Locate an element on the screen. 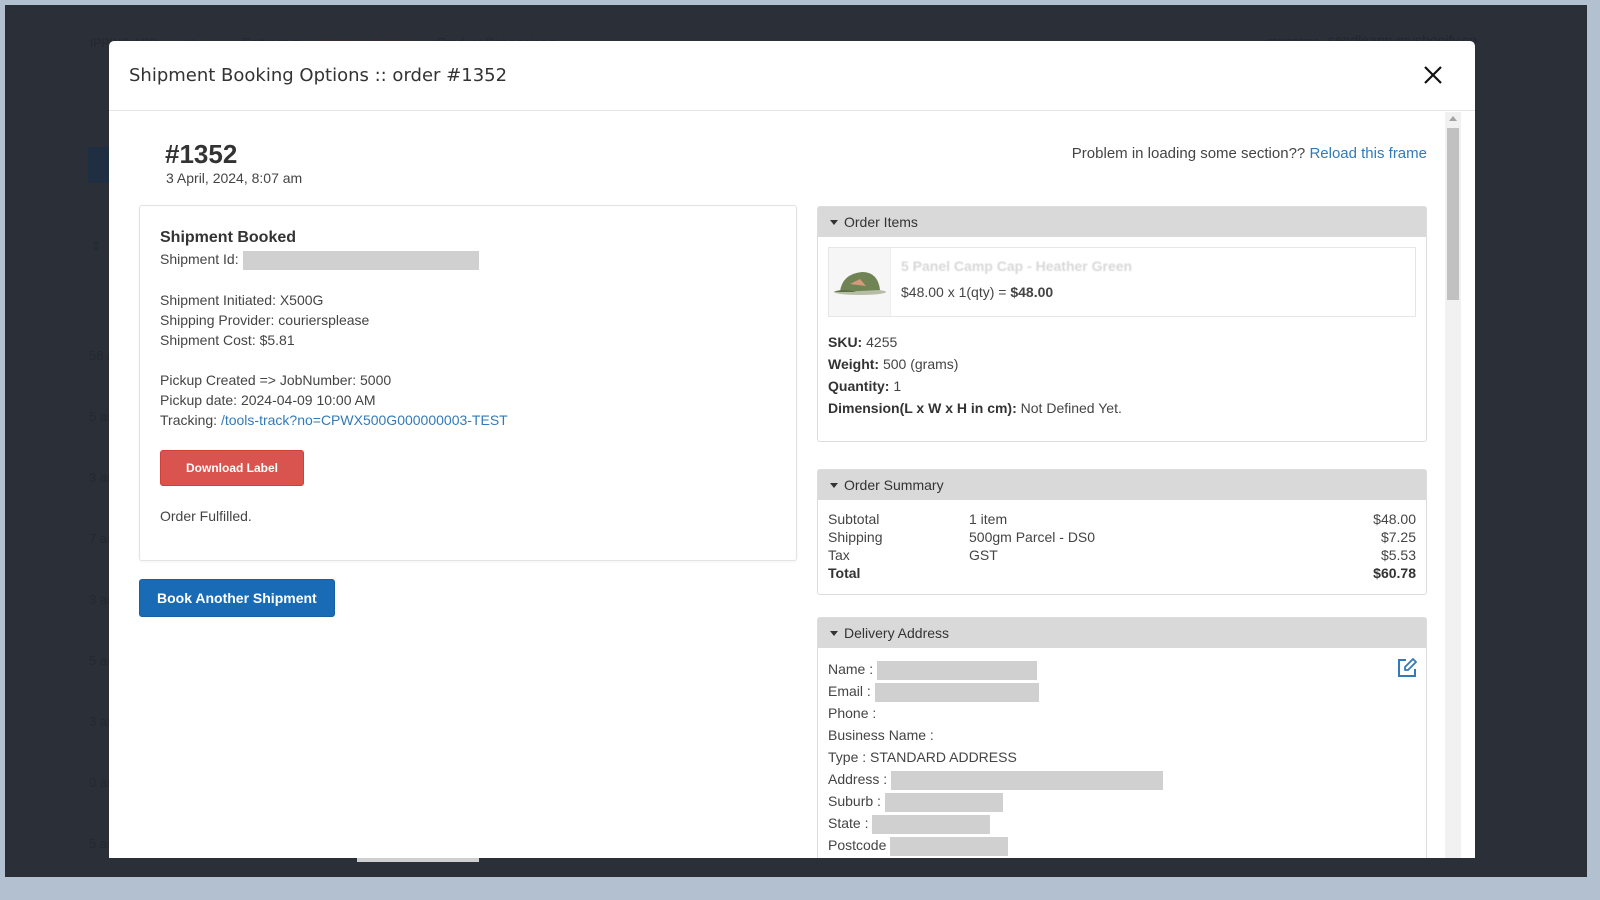  address-label: Address : is located at coordinates (858, 779).